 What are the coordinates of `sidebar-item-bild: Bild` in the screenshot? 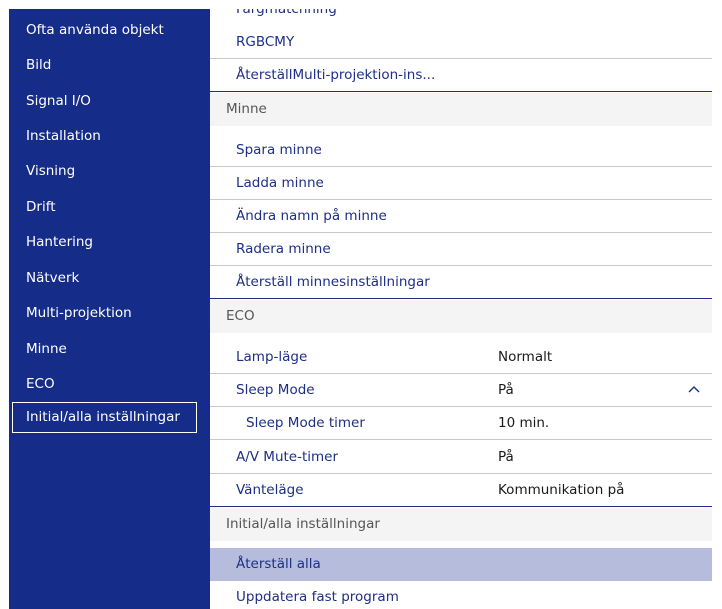 It's located at (38, 65).